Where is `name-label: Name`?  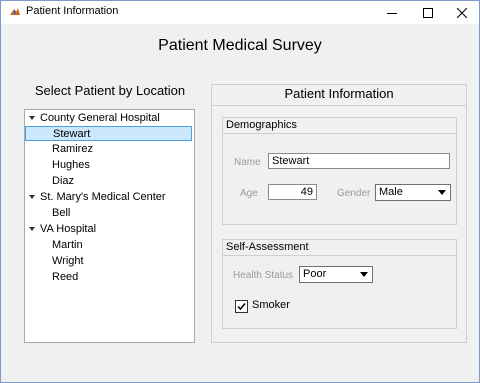
name-label: Name is located at coordinates (247, 162).